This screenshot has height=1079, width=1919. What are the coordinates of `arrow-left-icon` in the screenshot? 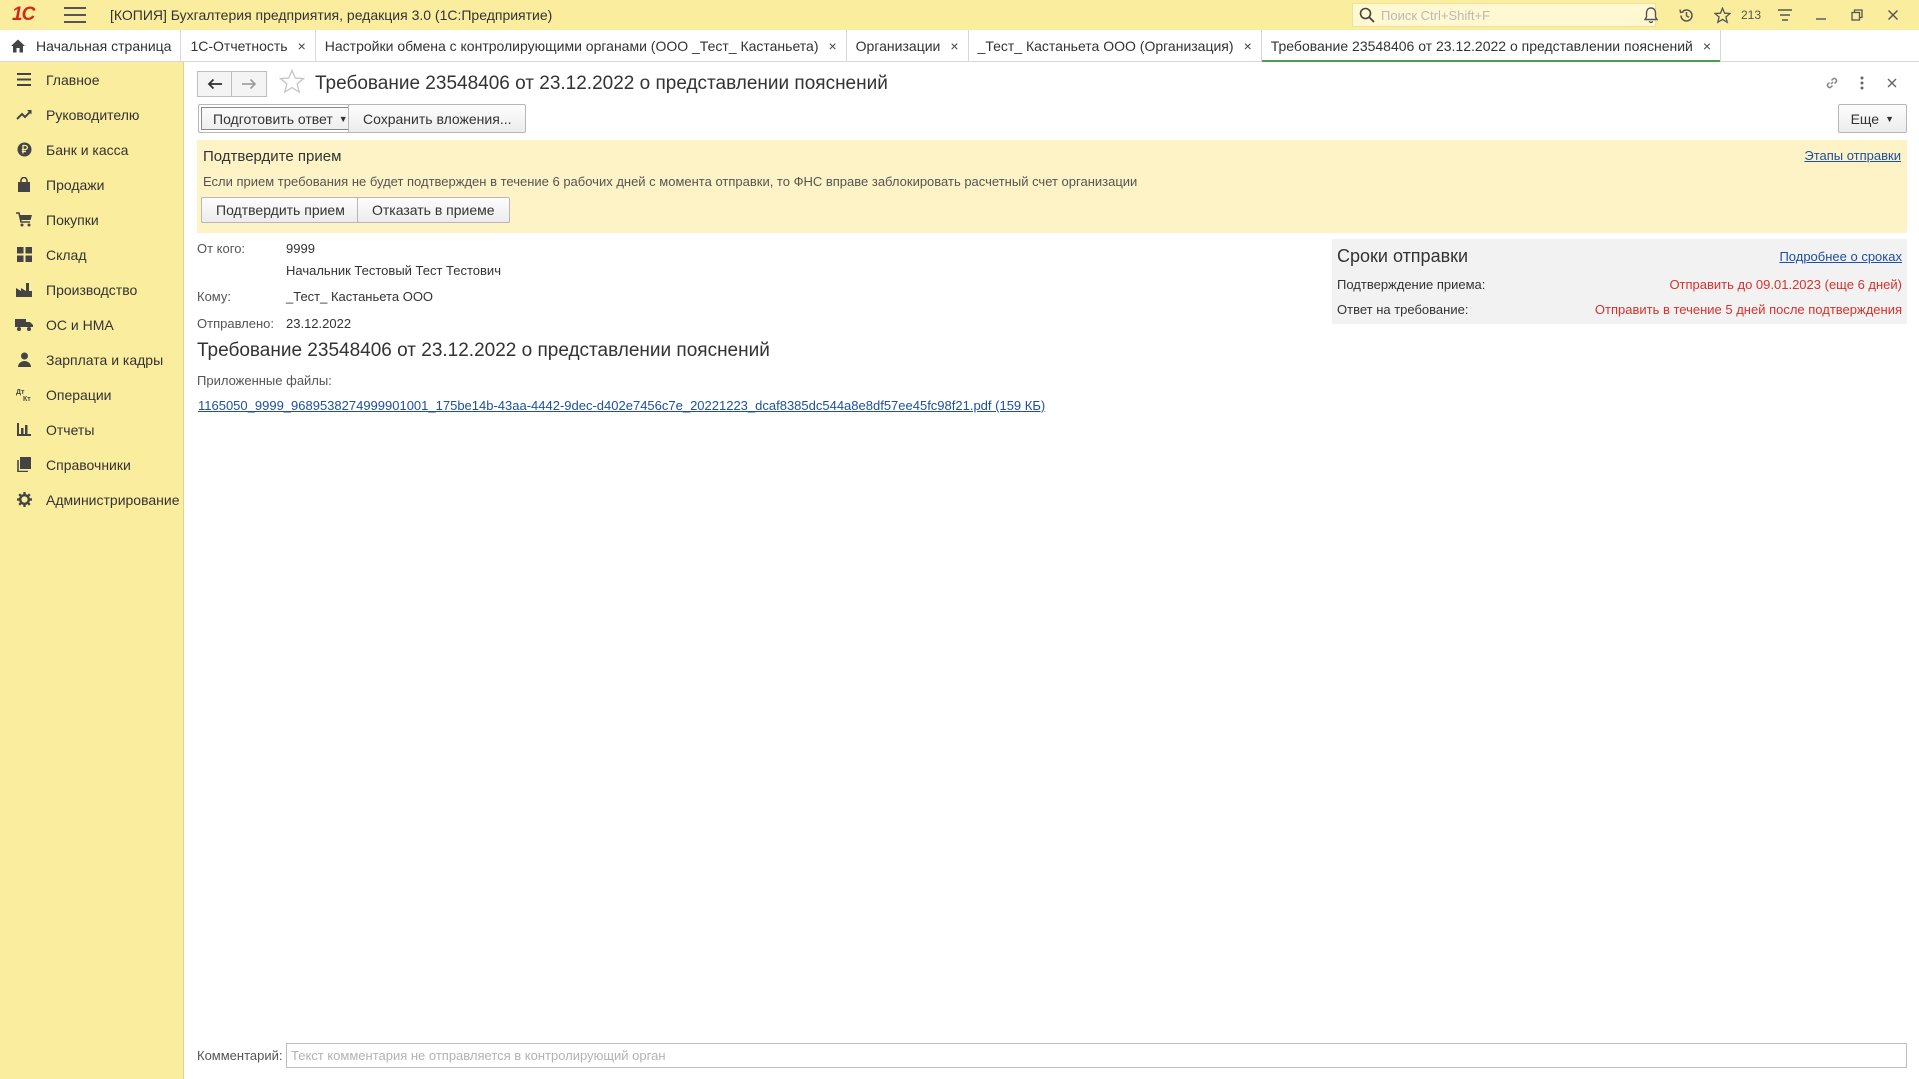 It's located at (214, 84).